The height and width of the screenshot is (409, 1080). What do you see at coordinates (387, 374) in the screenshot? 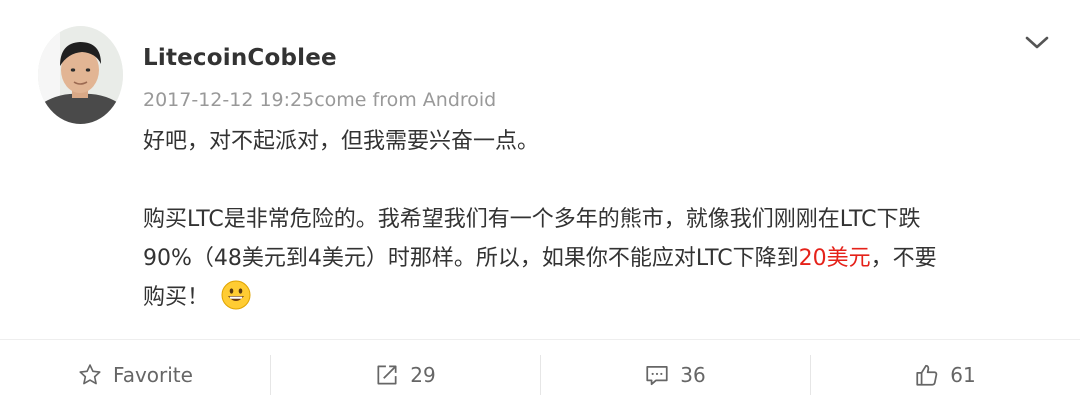
I see `share-icon` at bounding box center [387, 374].